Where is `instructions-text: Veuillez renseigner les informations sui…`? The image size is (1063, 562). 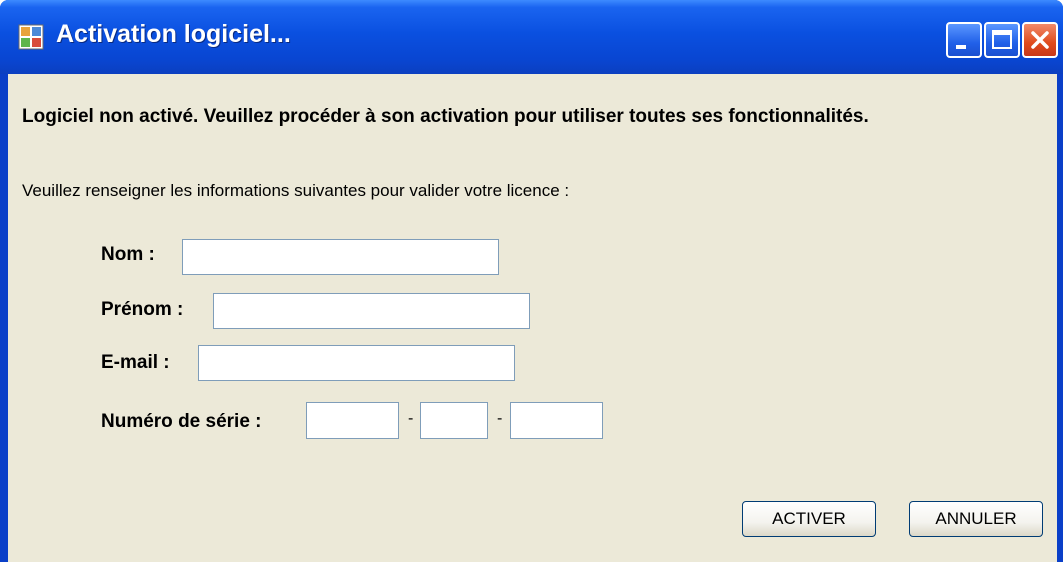 instructions-text: Veuillez renseigner les informations sui… is located at coordinates (296, 190).